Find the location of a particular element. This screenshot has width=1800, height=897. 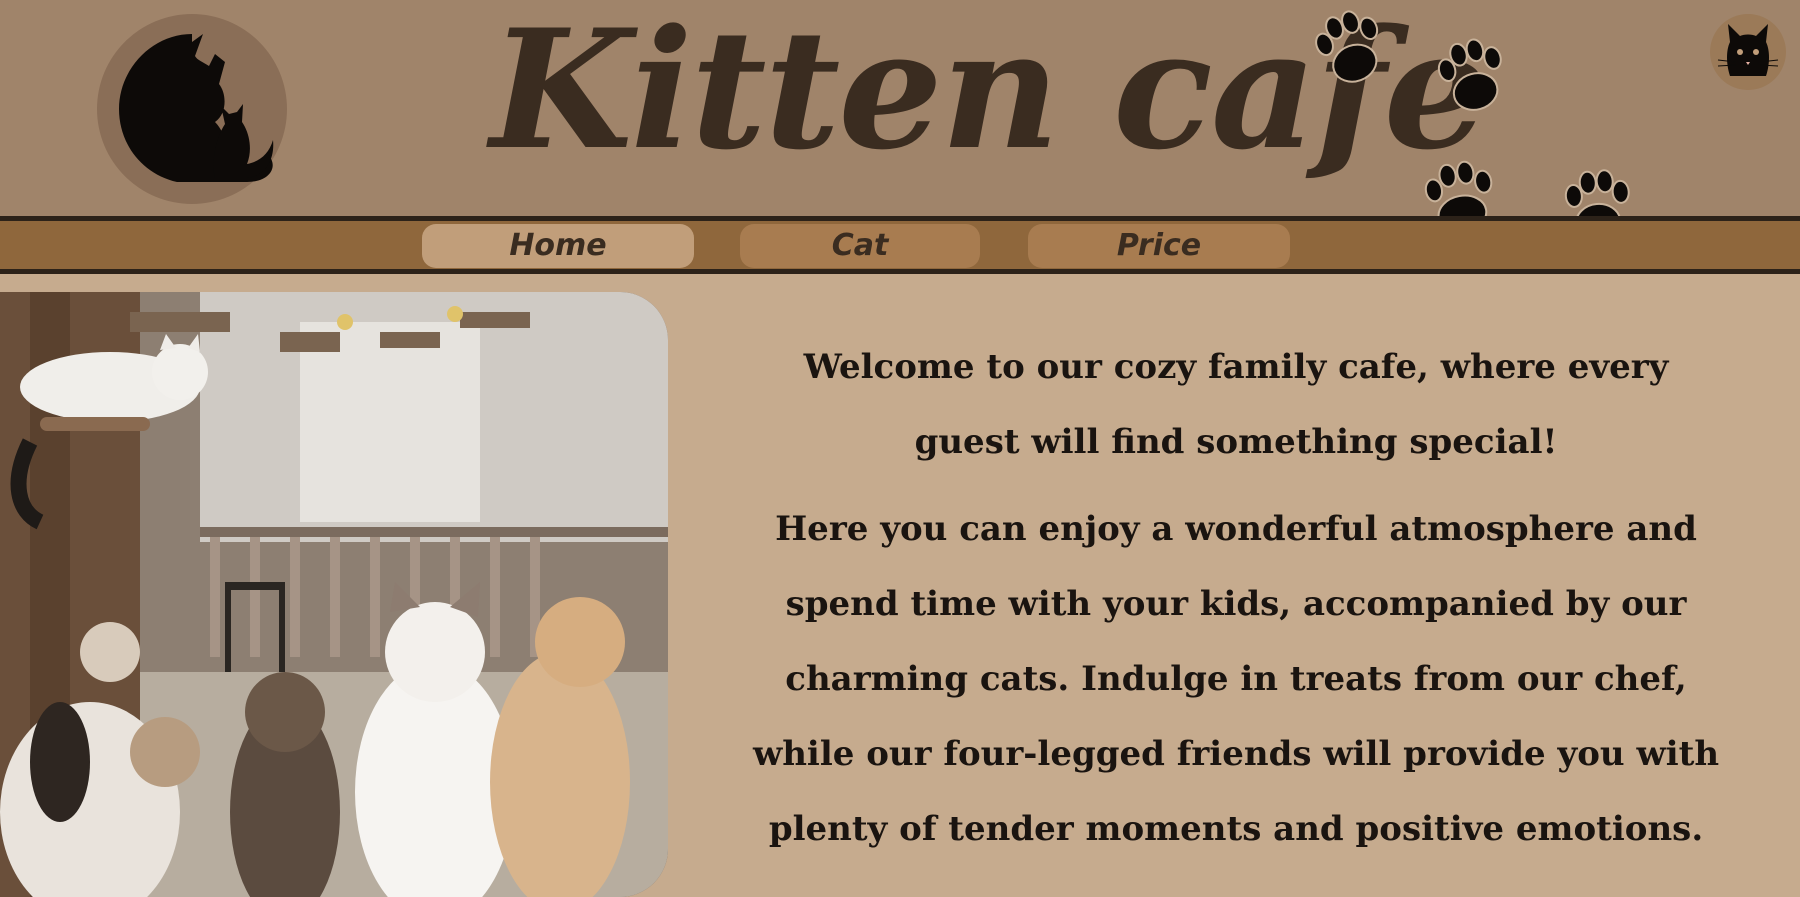

main-nav: Home Cat Price is located at coordinates (900, 247).